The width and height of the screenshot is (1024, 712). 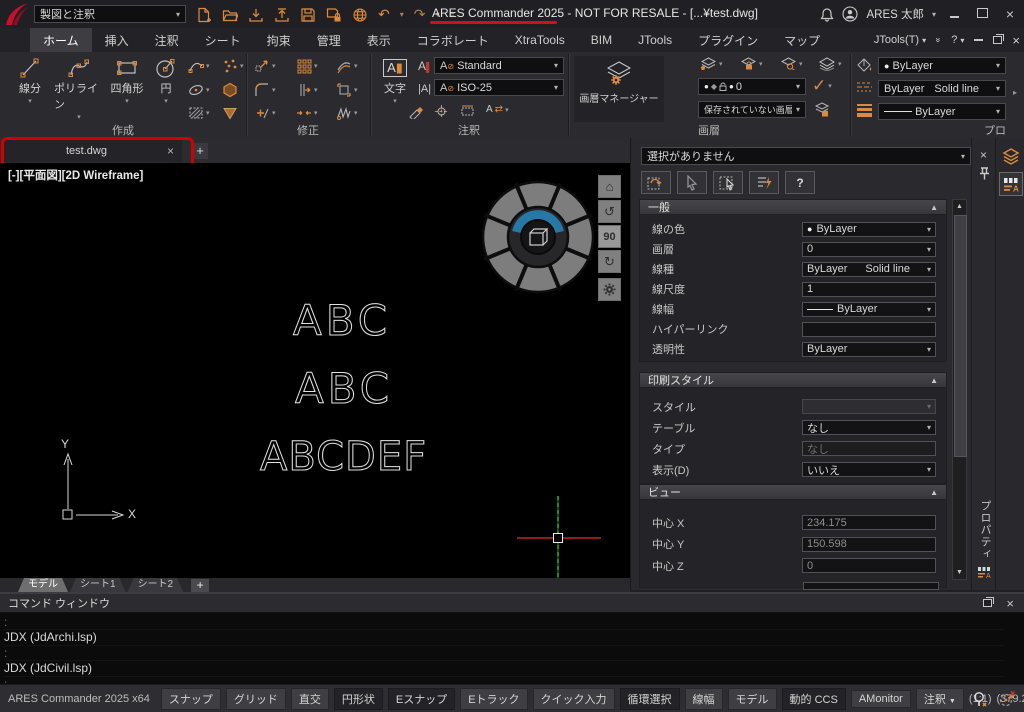 I want to click on status-toggle-button: 線幅, so click(x=703, y=698).